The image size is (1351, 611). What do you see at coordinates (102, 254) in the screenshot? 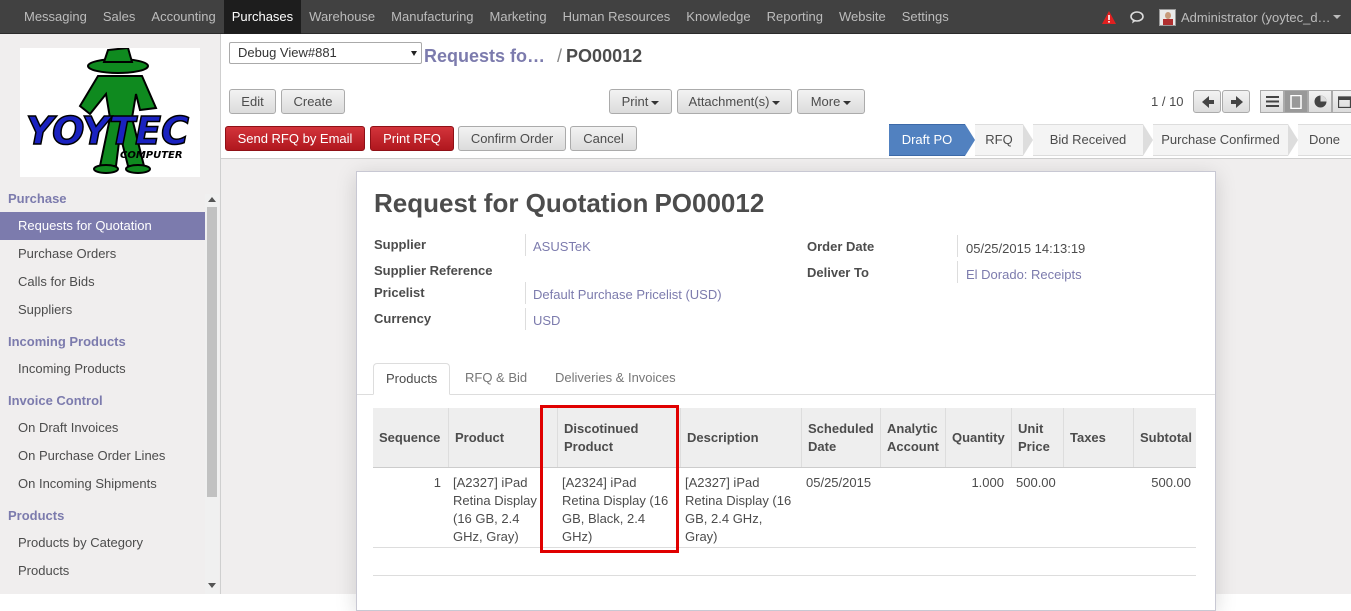
I see `sidebar-item-purchase-orders: Purchase Orders` at bounding box center [102, 254].